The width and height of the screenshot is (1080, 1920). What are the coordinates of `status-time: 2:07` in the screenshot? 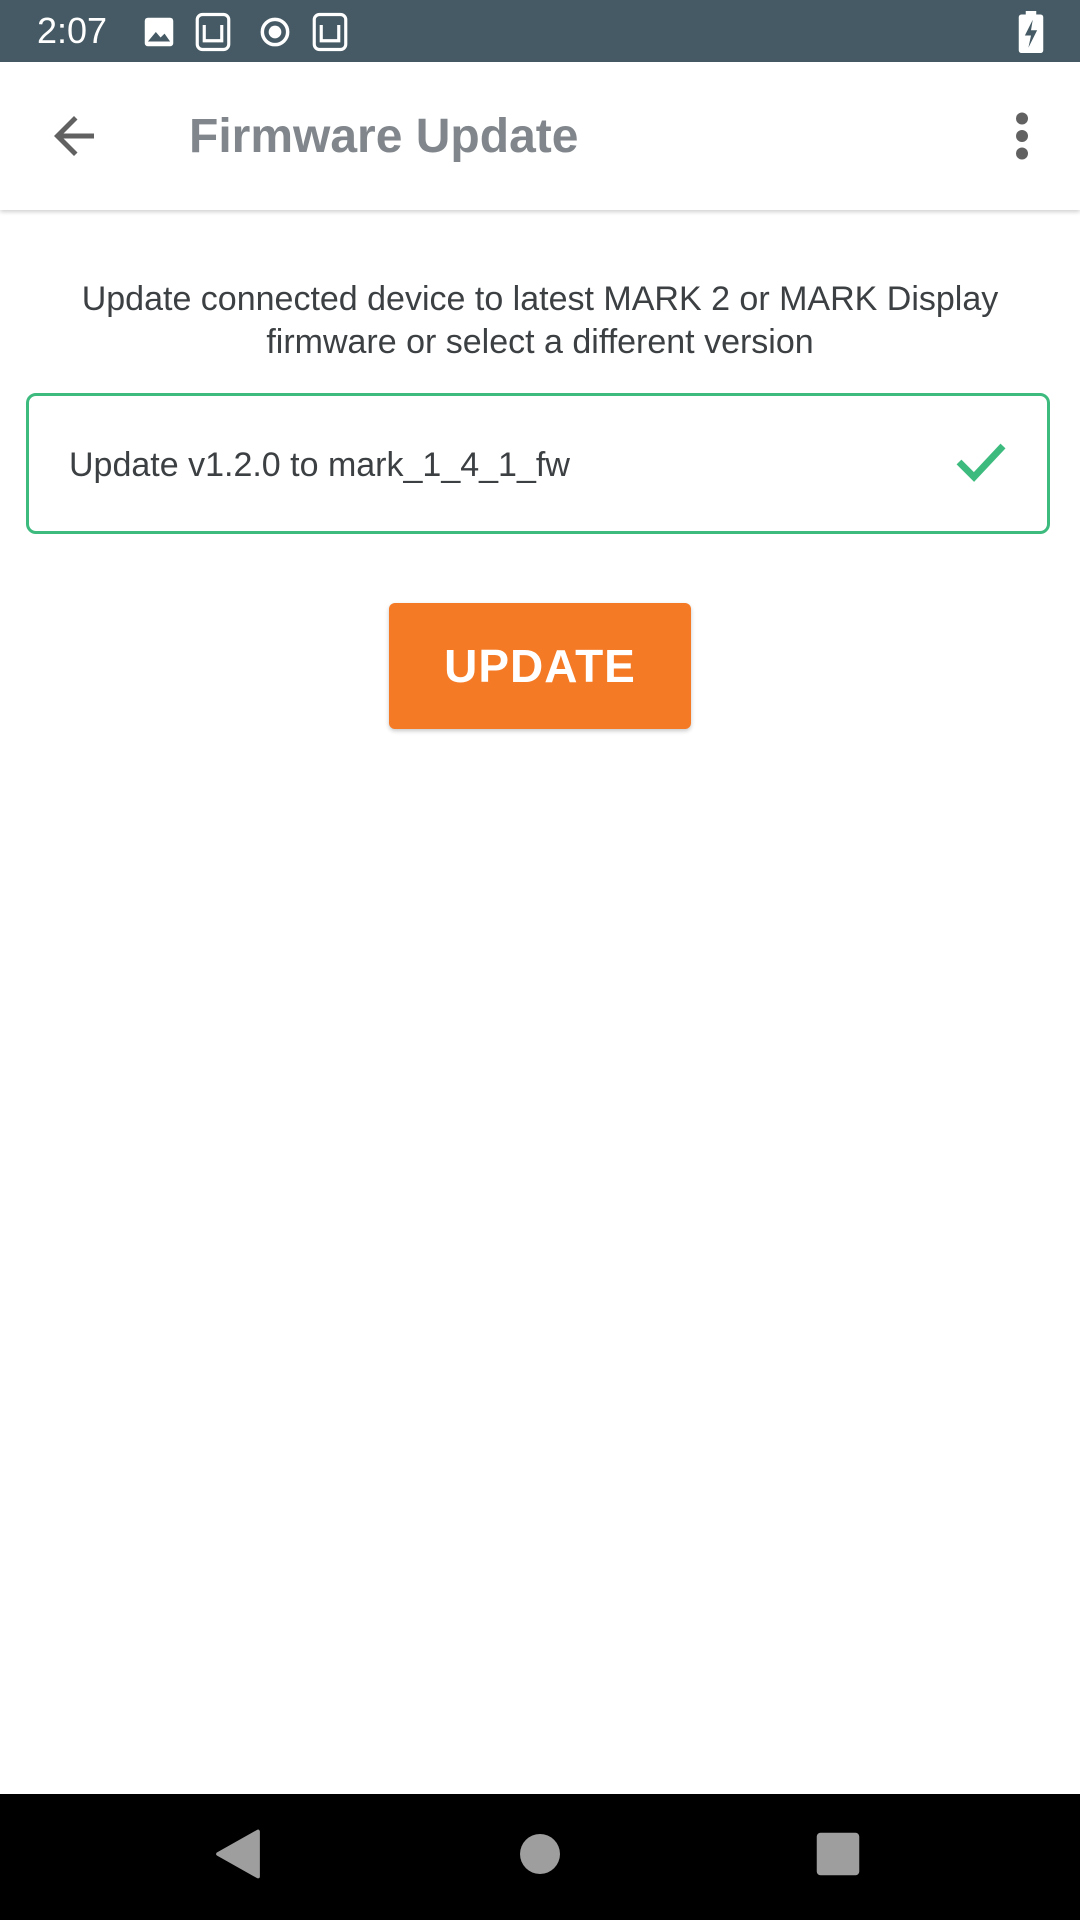 It's located at (72, 30).